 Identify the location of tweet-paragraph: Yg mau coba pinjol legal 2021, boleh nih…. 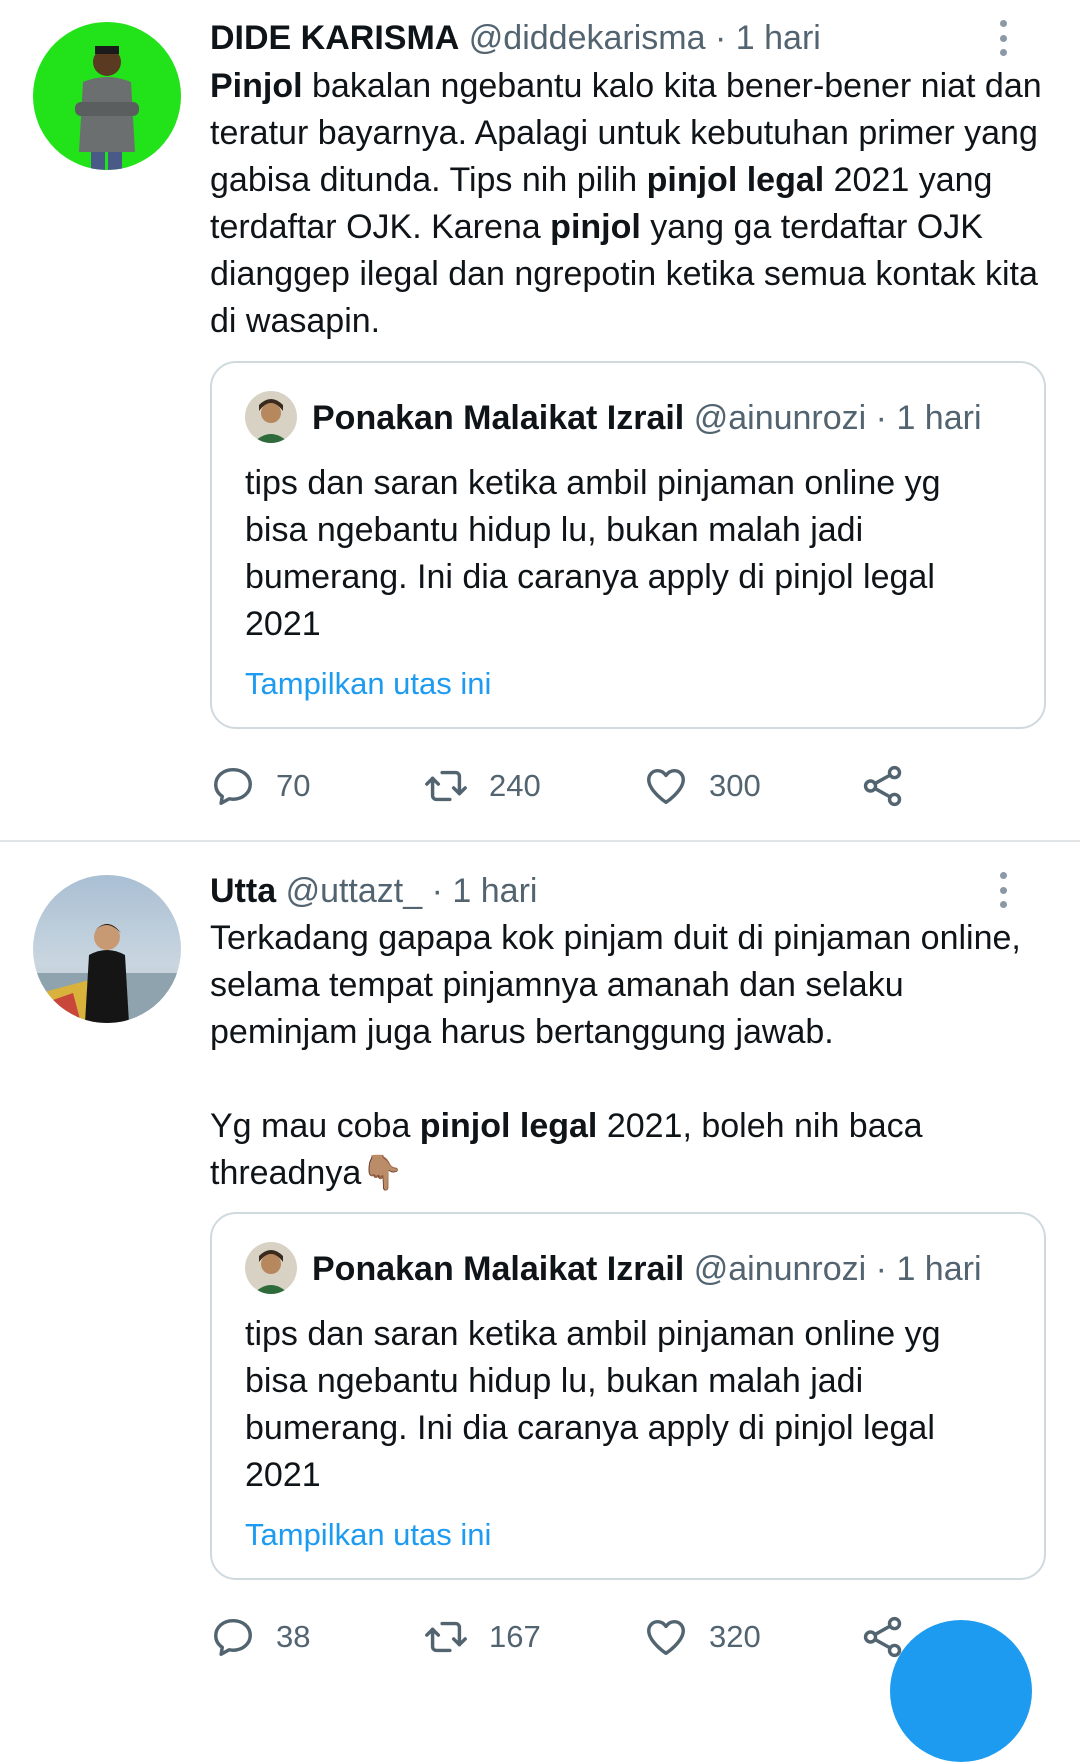
(630, 1150).